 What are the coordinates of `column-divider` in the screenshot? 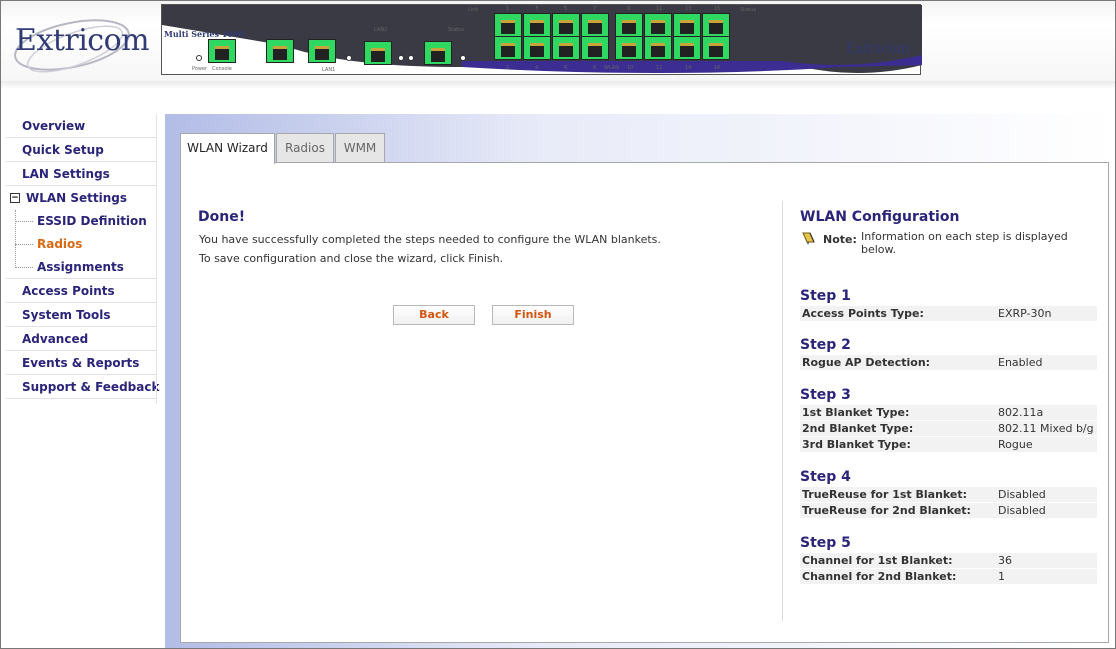 It's located at (782, 411).